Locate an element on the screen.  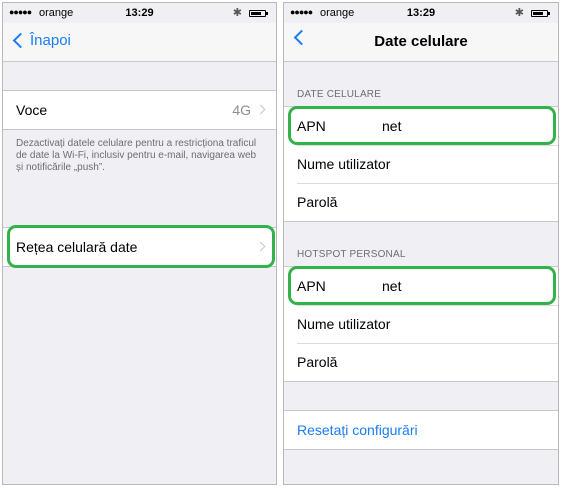
voce-value: 4G is located at coordinates (241, 110).